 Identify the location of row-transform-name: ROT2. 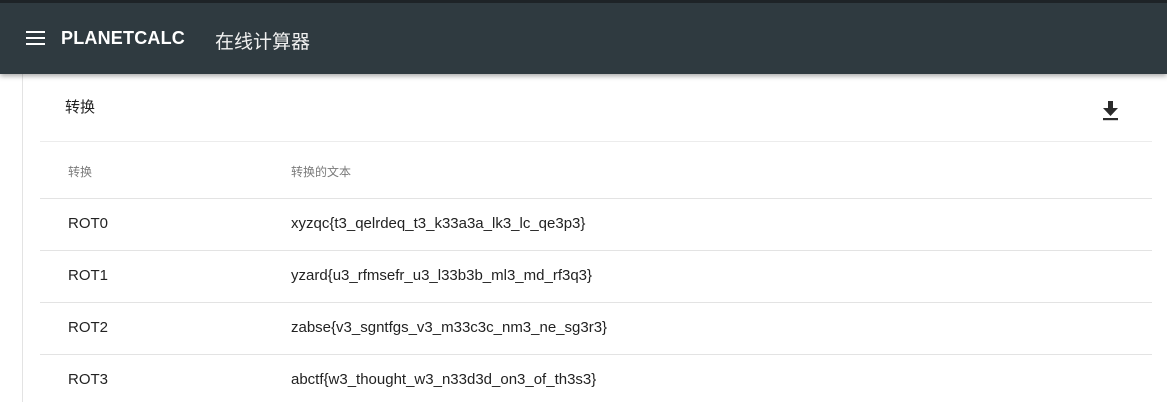
(88, 327).